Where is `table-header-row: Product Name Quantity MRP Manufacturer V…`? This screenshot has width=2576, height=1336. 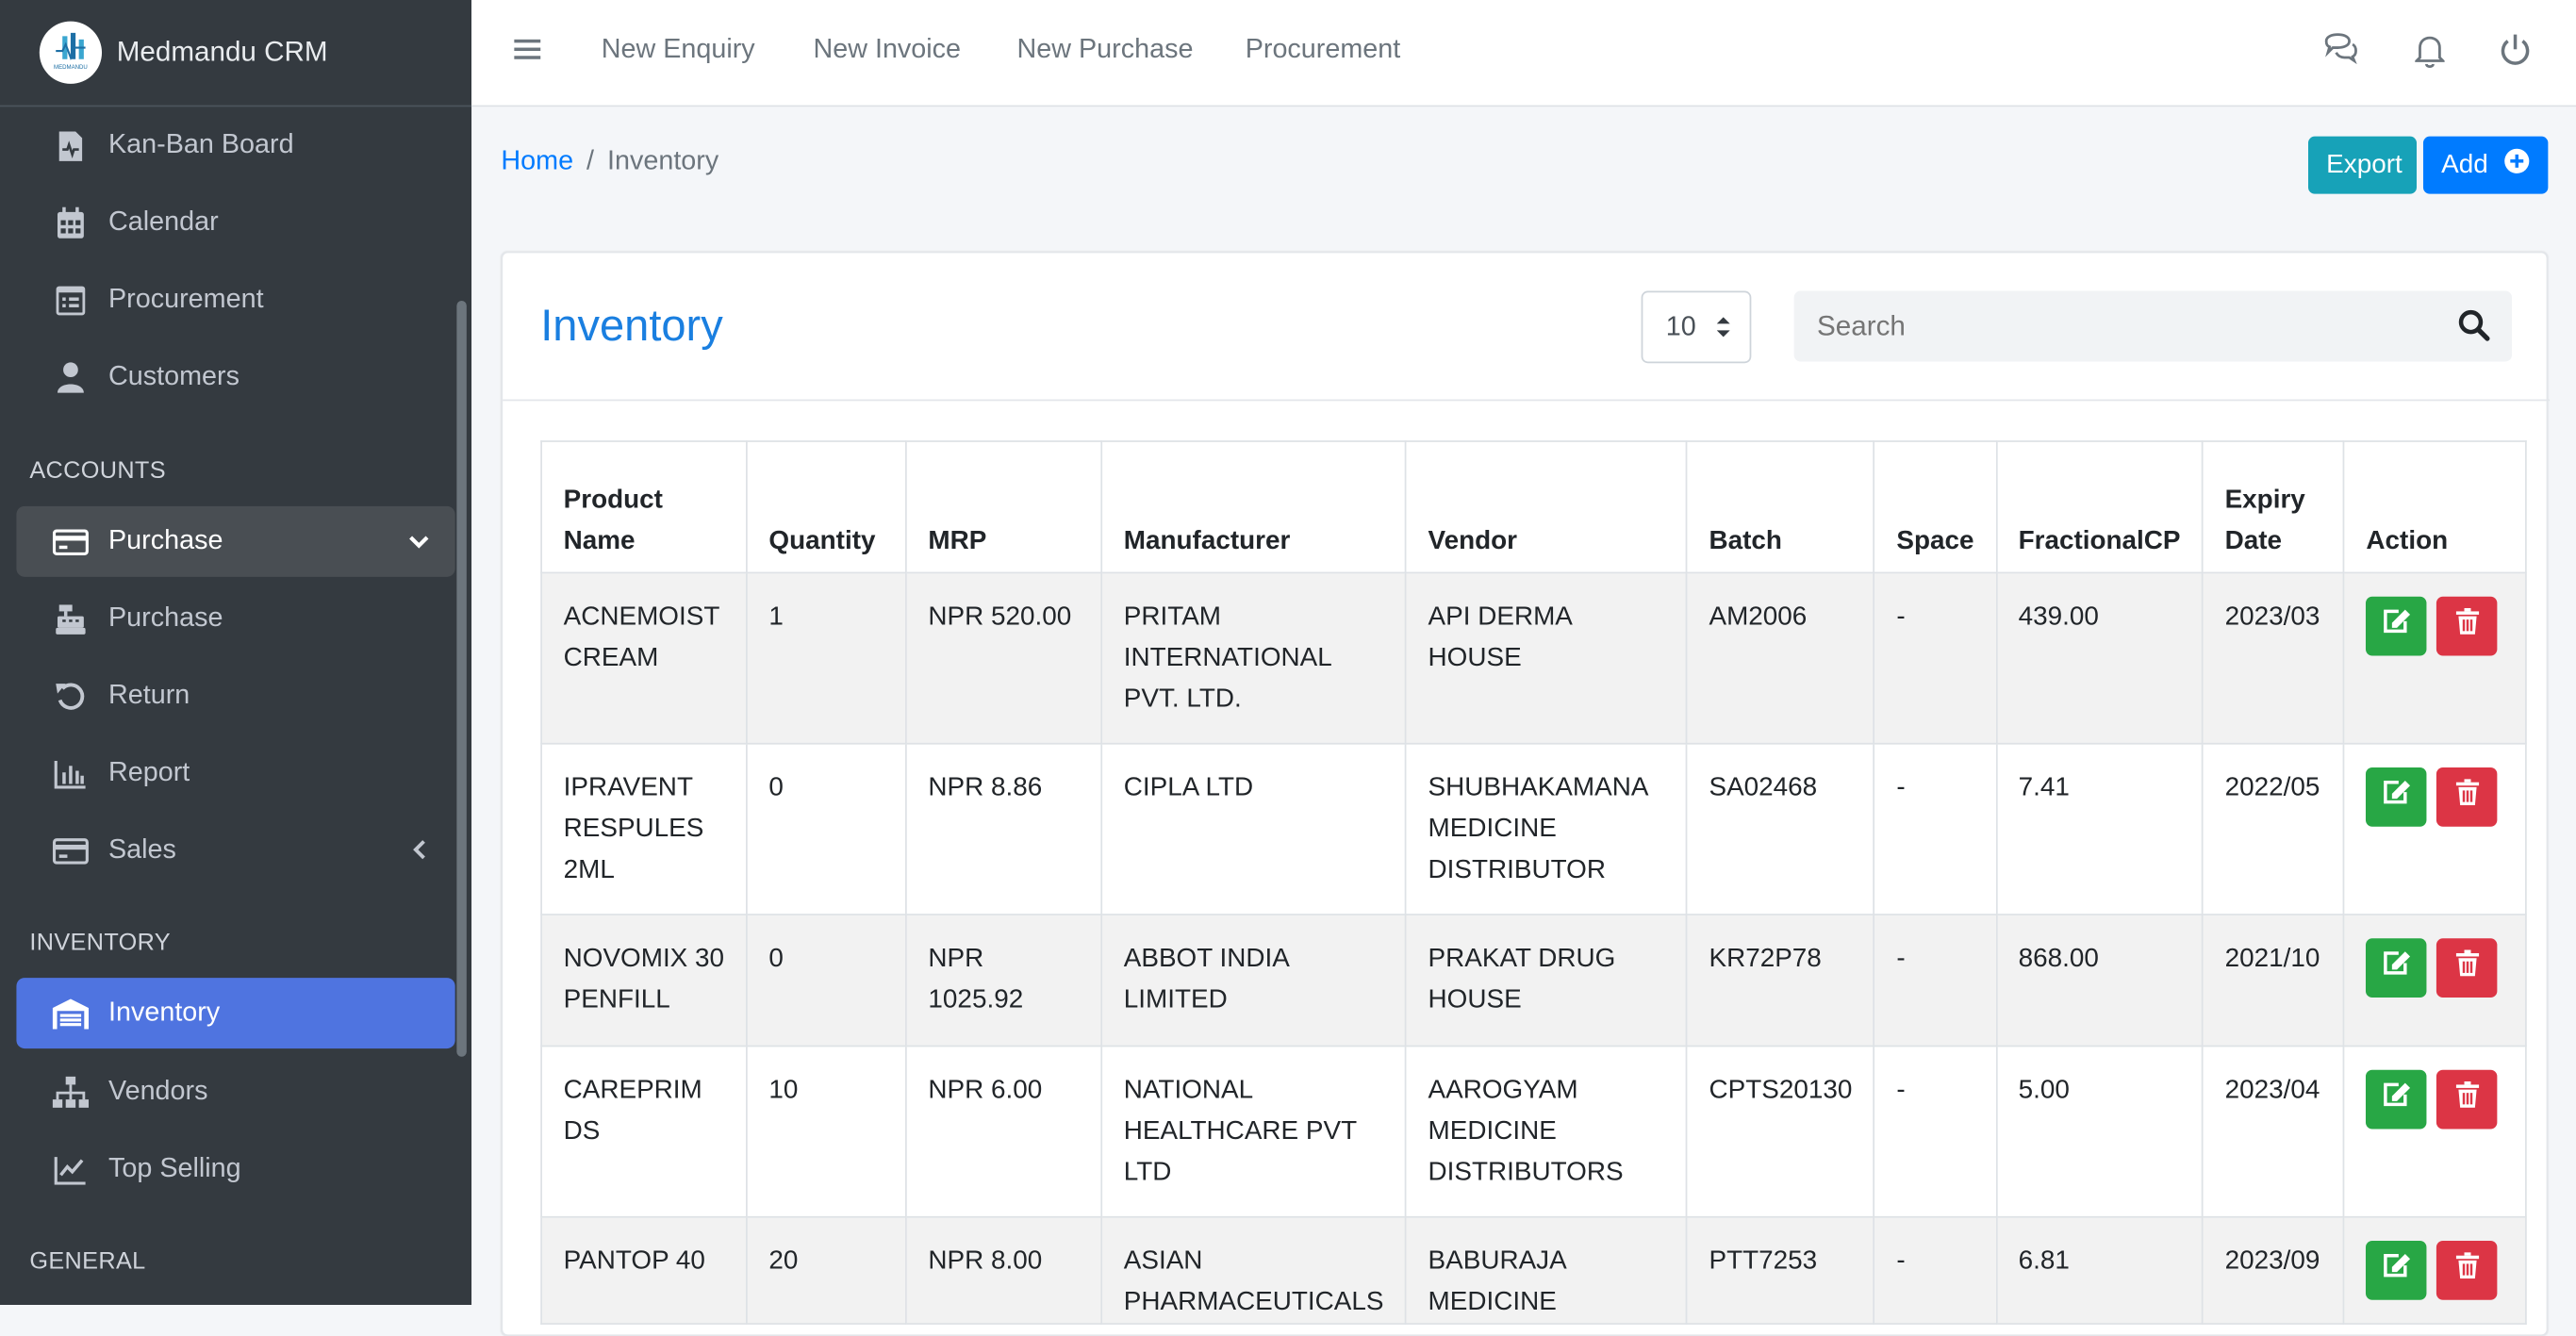 table-header-row: Product Name Quantity MRP Manufacturer V… is located at coordinates (1534, 507).